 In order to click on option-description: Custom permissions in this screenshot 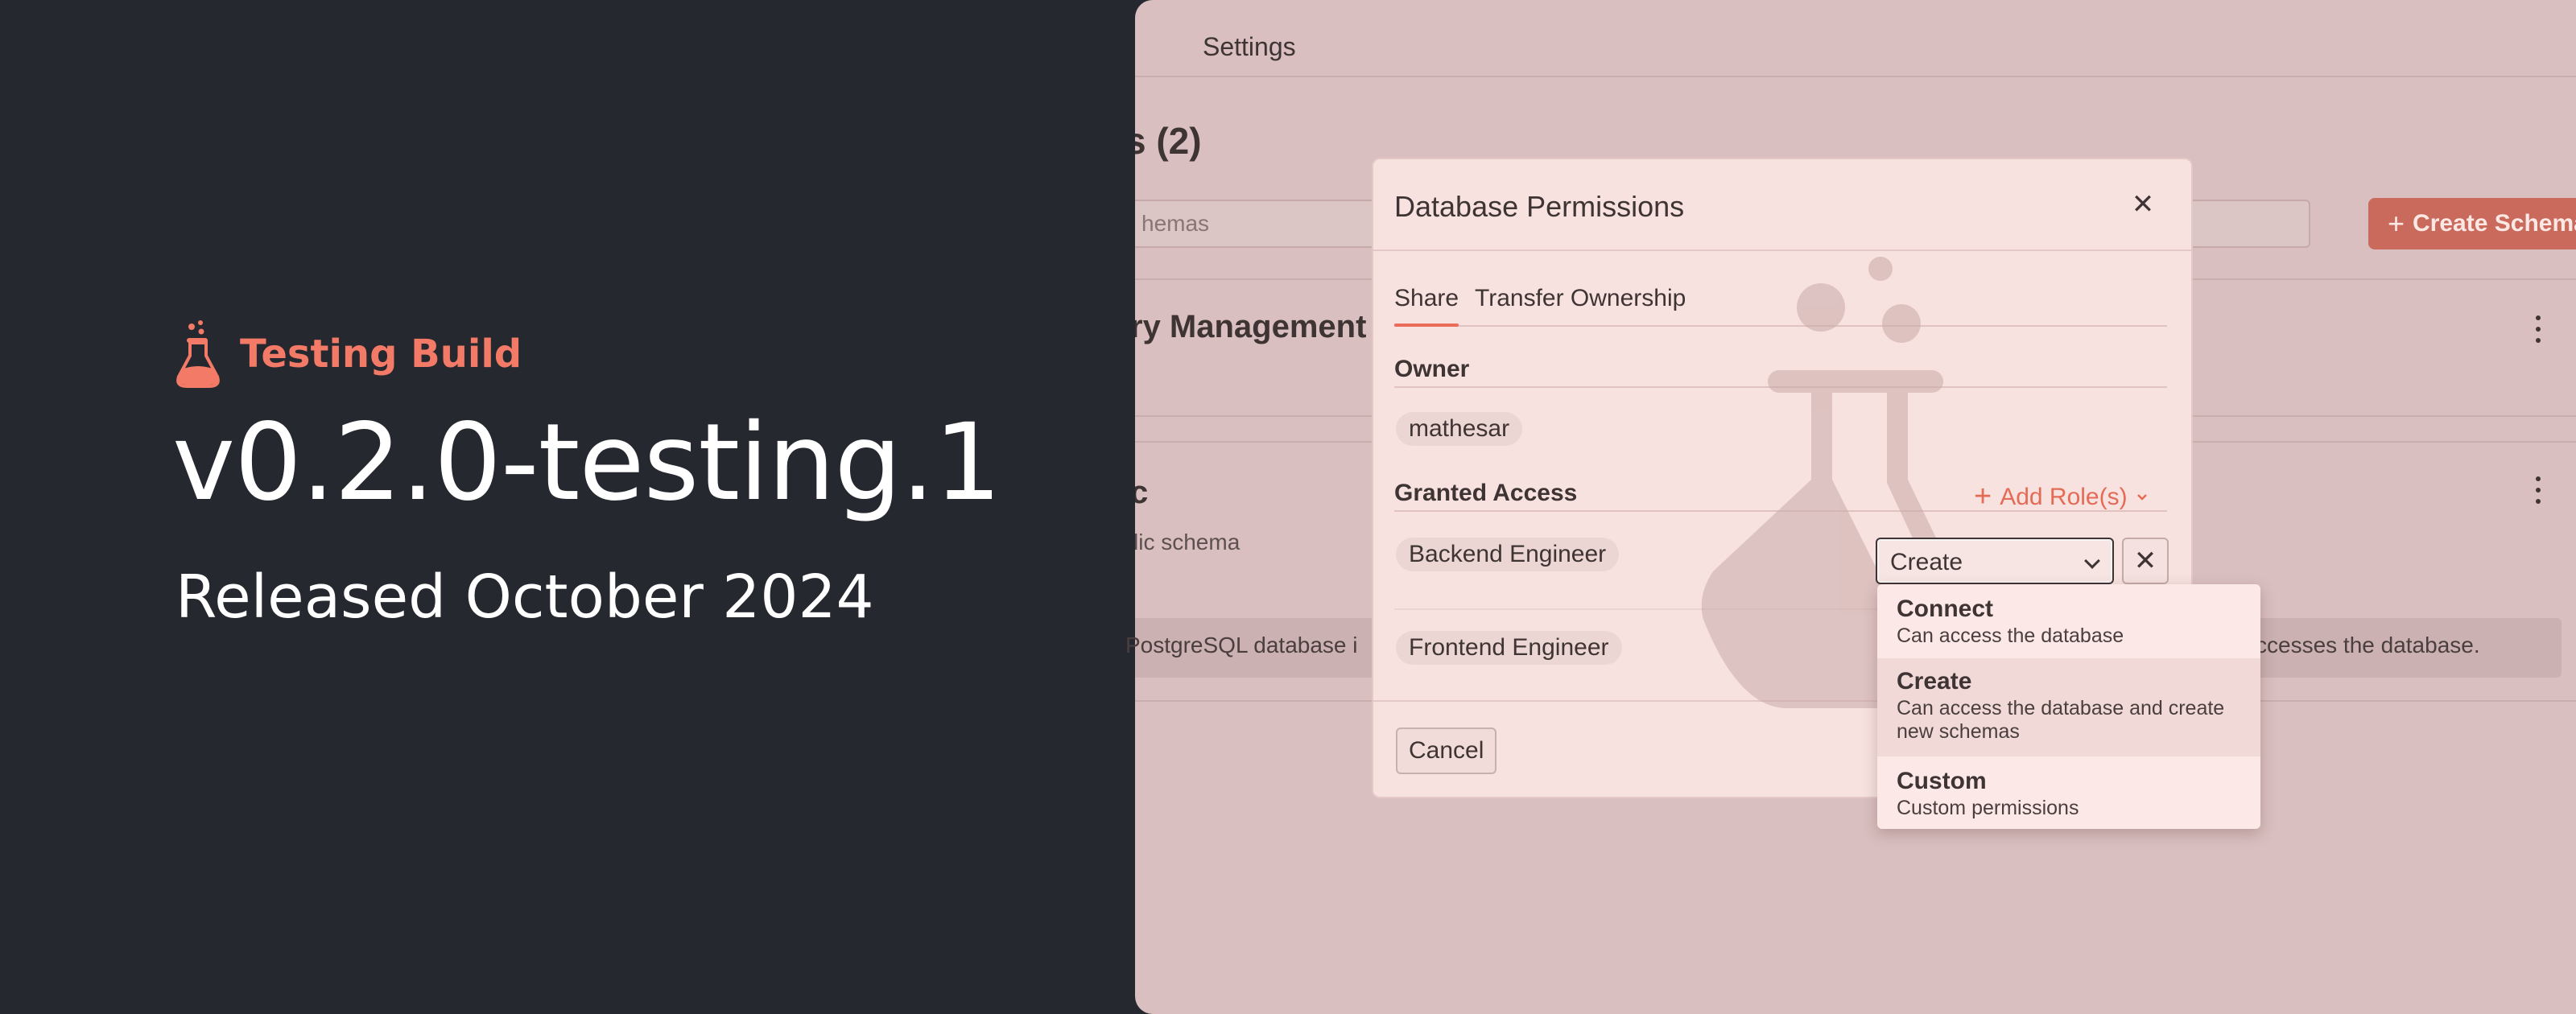, I will do `click(1988, 808)`.